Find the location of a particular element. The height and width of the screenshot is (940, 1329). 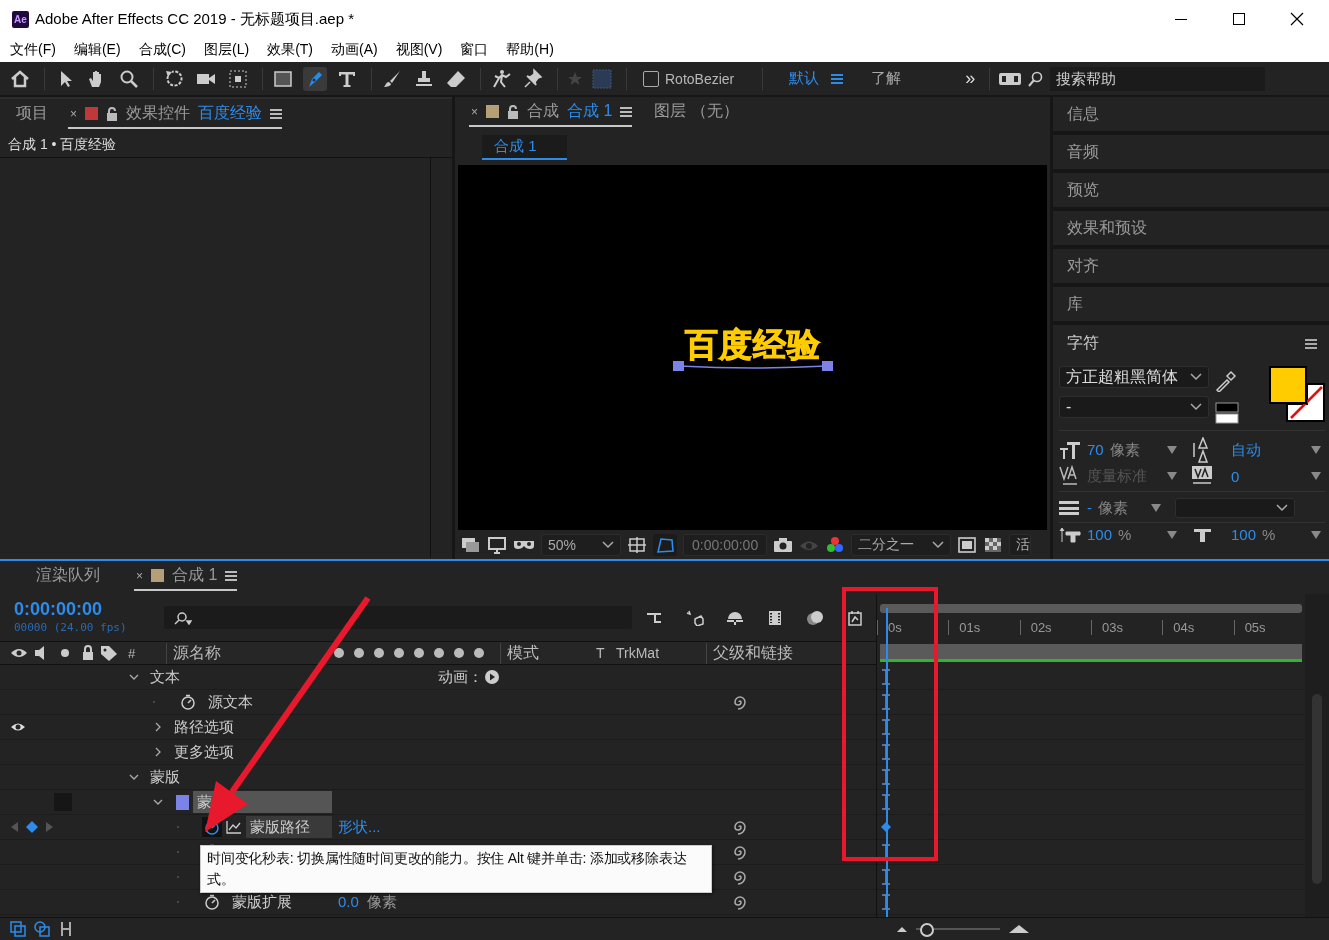

monitor-icon is located at coordinates (497, 544).